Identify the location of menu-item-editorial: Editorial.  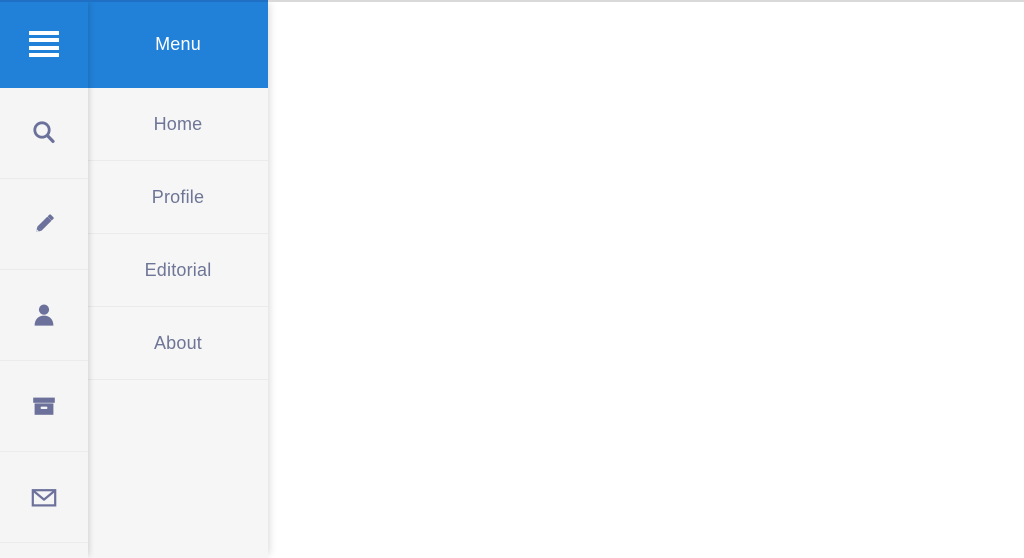
(178, 270).